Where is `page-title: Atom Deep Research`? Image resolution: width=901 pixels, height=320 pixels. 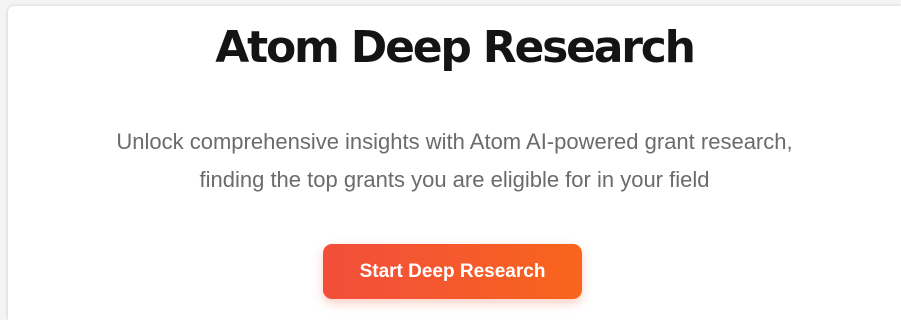
page-title: Atom Deep Research is located at coordinates (455, 47).